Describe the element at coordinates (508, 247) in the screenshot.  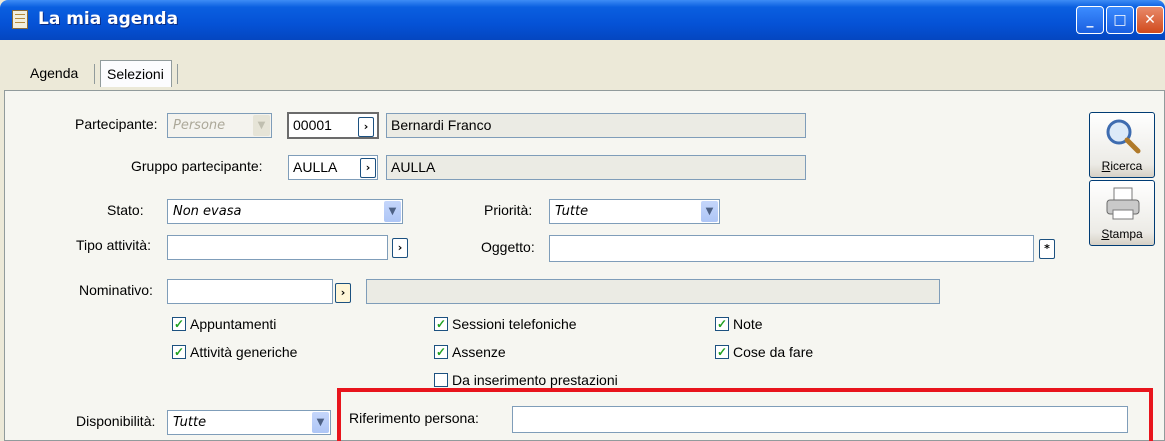
I see `oggetto-label: Oggetto:` at that location.